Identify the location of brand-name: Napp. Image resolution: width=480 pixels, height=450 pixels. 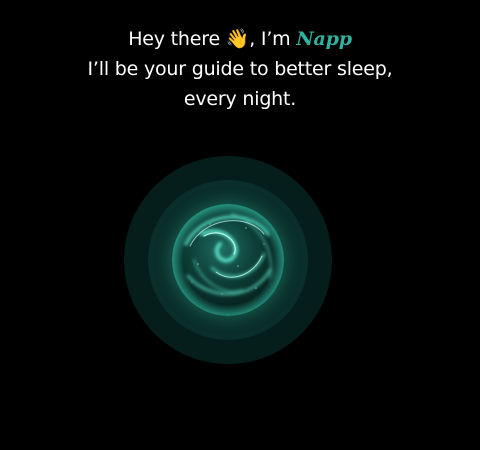
(324, 39).